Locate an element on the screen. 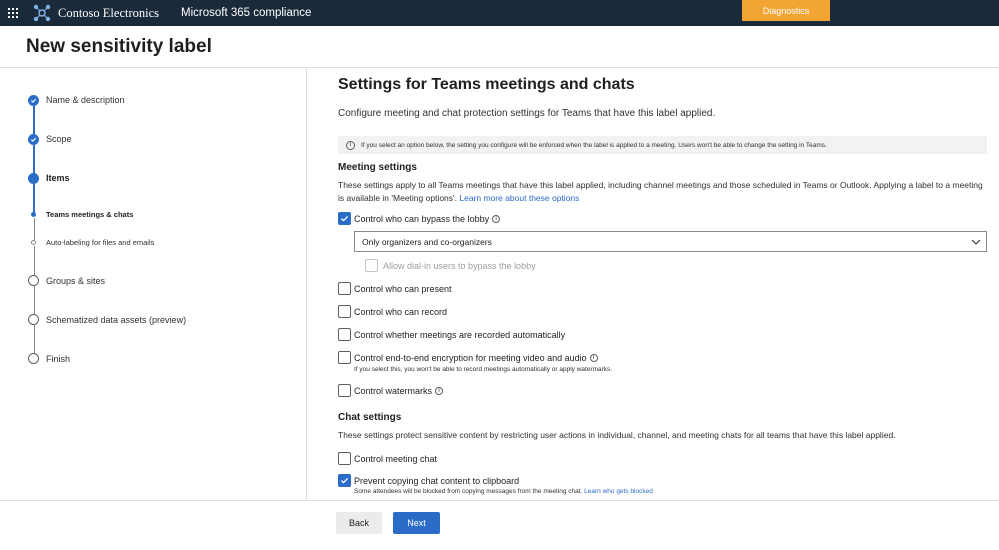 The height and width of the screenshot is (550, 999). who-can-present-label: Control who can present is located at coordinates (403, 289).